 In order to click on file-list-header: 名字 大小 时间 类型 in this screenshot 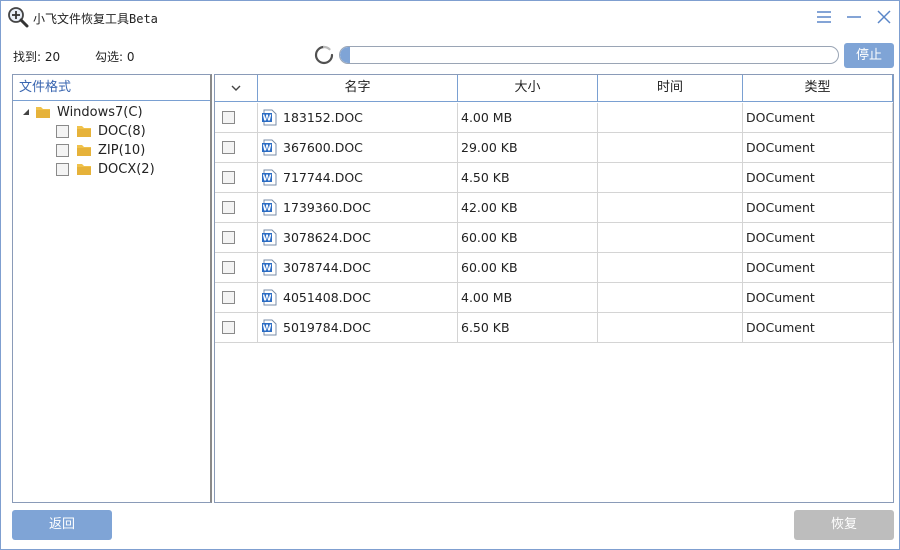, I will do `click(554, 88)`.